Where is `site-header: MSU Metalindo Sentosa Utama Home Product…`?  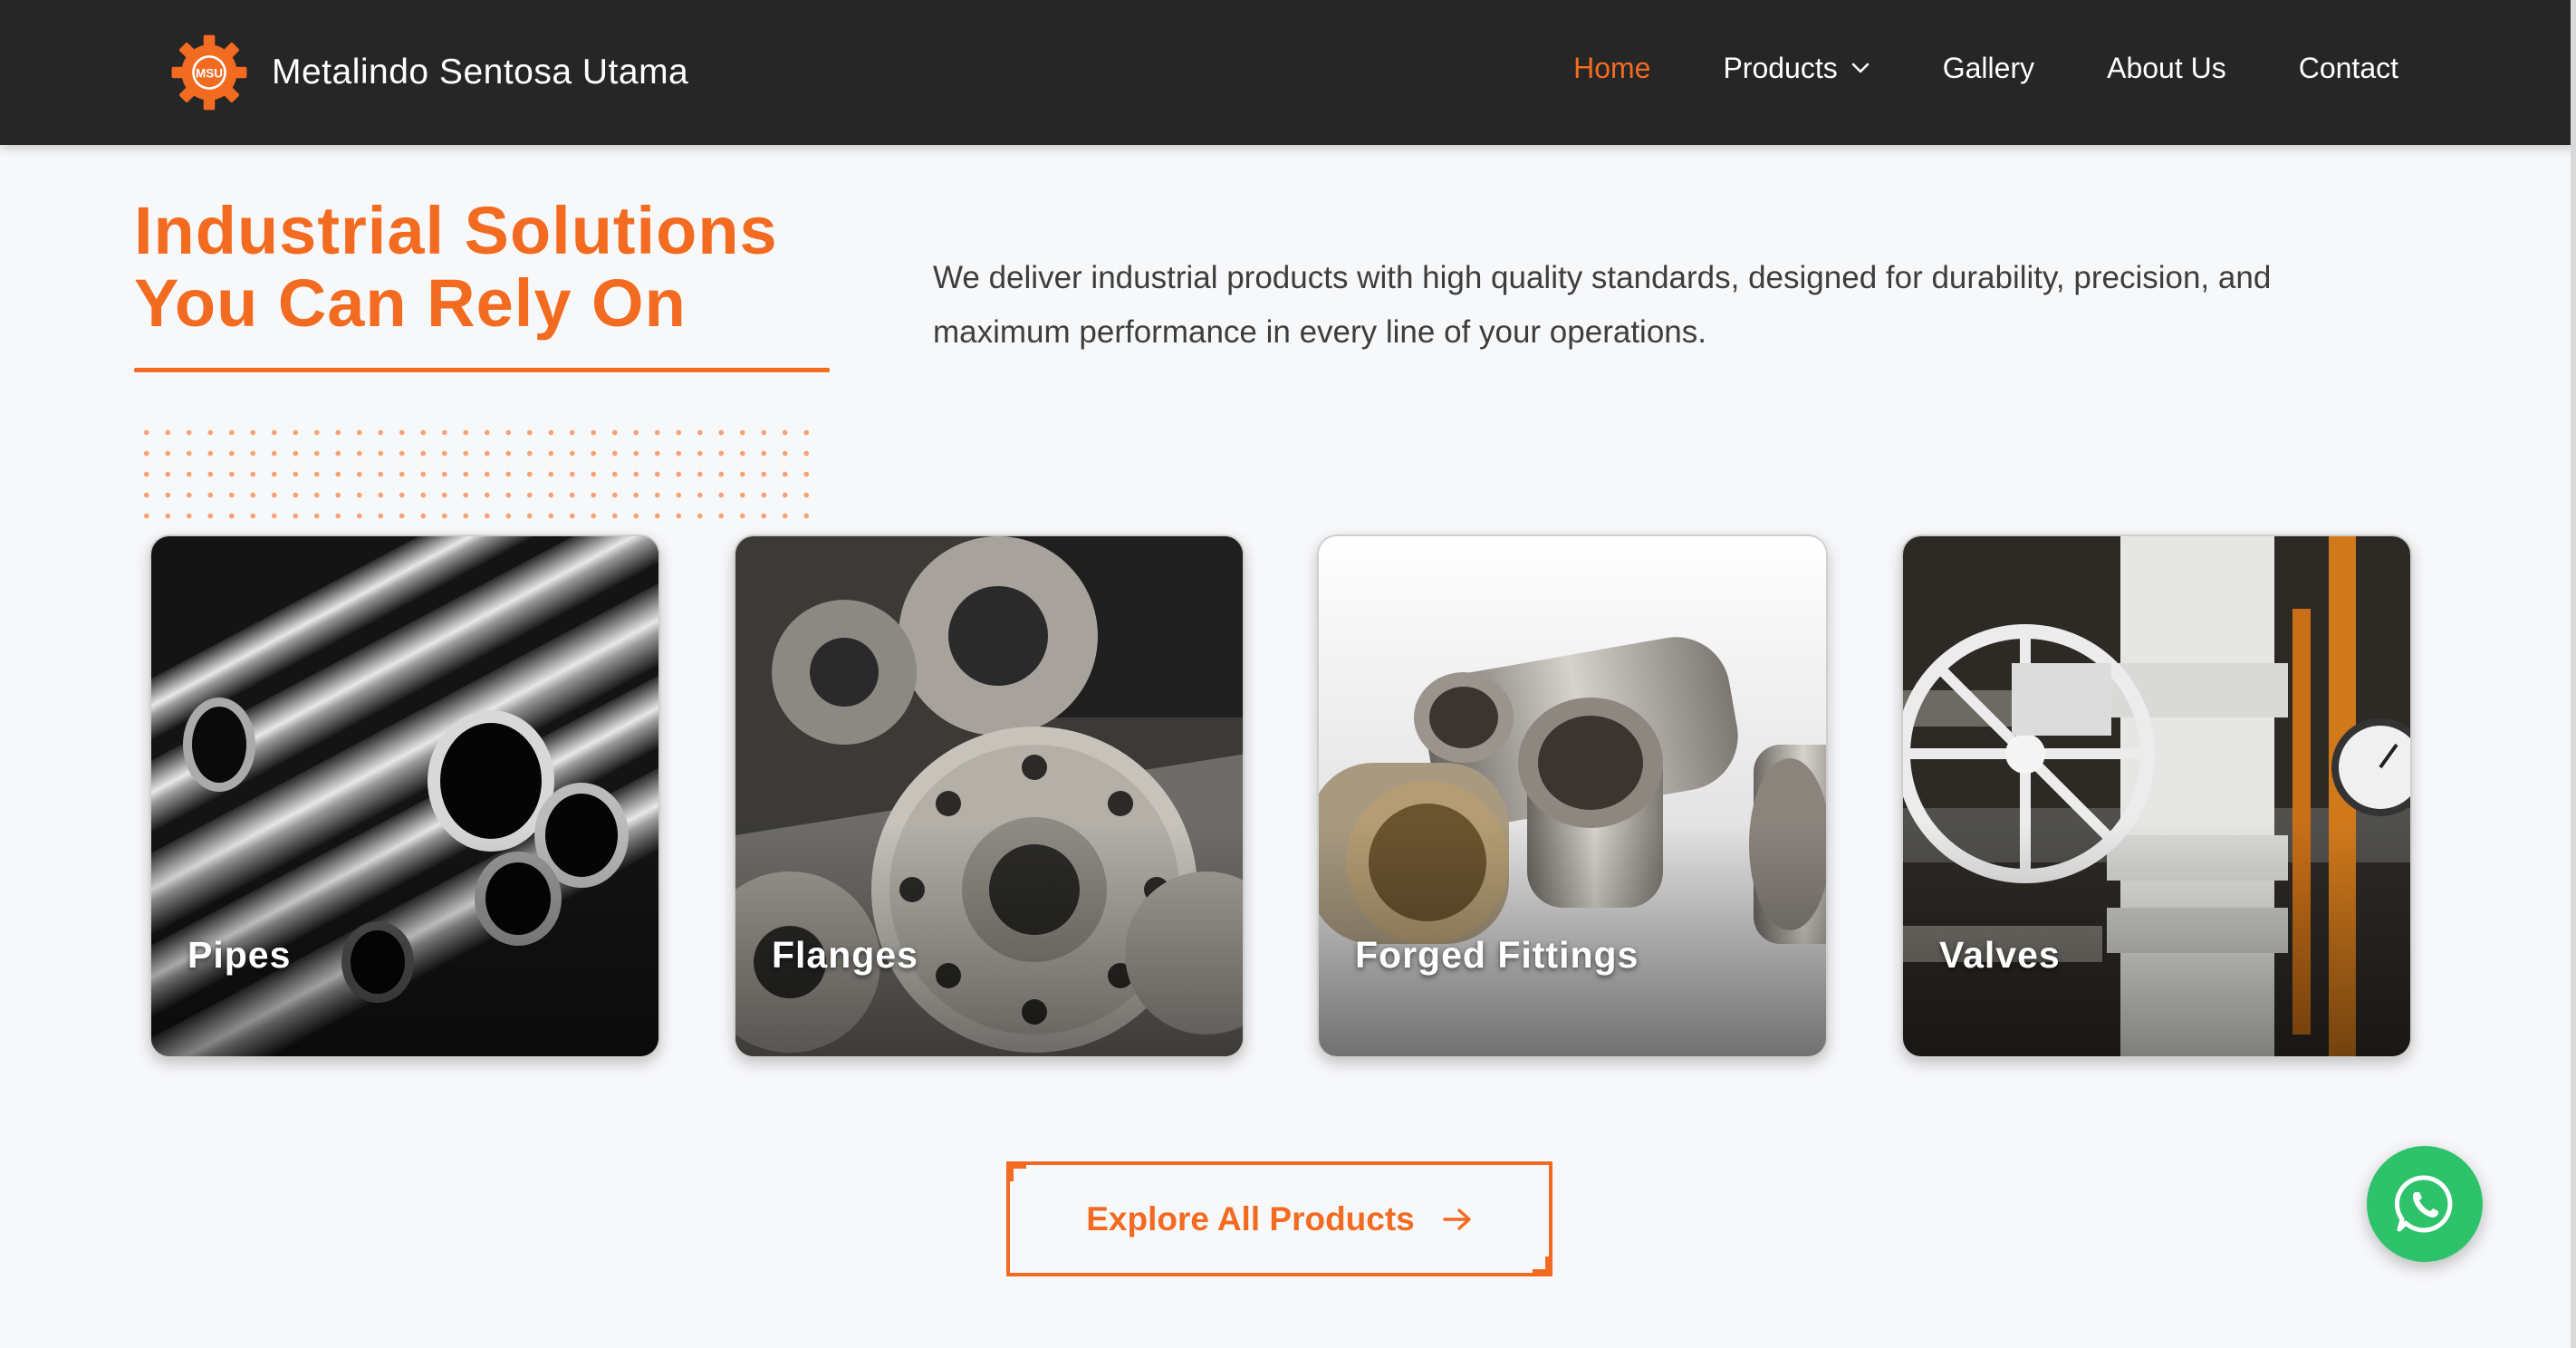
site-header: MSU Metalindo Sentosa Utama Home Product… is located at coordinates (1288, 72).